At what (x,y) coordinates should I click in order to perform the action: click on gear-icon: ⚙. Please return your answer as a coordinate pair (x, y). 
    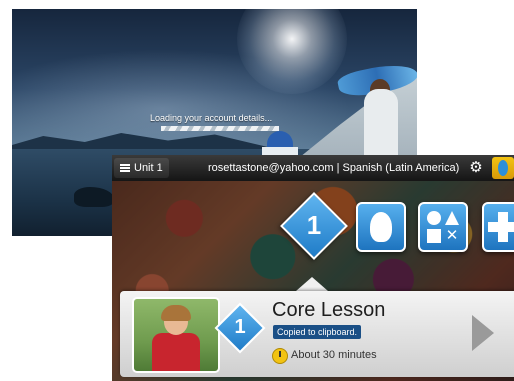
    Looking at the image, I should click on (476, 168).